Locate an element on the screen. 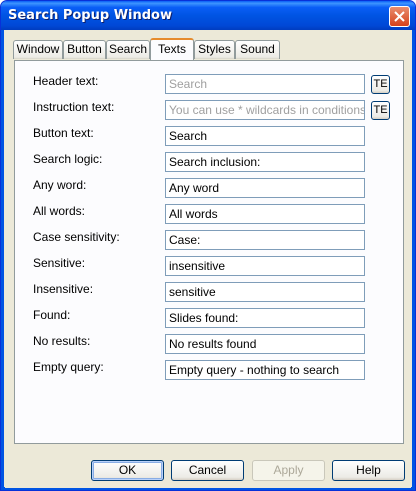 This screenshot has height=491, width=416. close-button is located at coordinates (399, 16).